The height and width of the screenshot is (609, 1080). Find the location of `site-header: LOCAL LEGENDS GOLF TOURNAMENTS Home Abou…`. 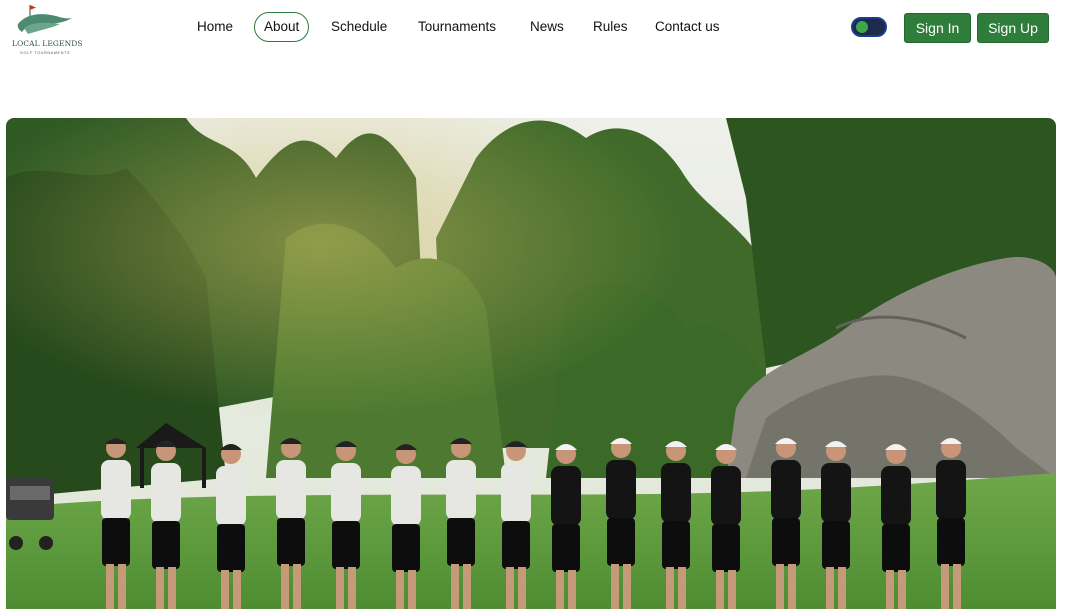

site-header: LOCAL LEGENDS GOLF TOURNAMENTS Home Abou… is located at coordinates (540, 30).